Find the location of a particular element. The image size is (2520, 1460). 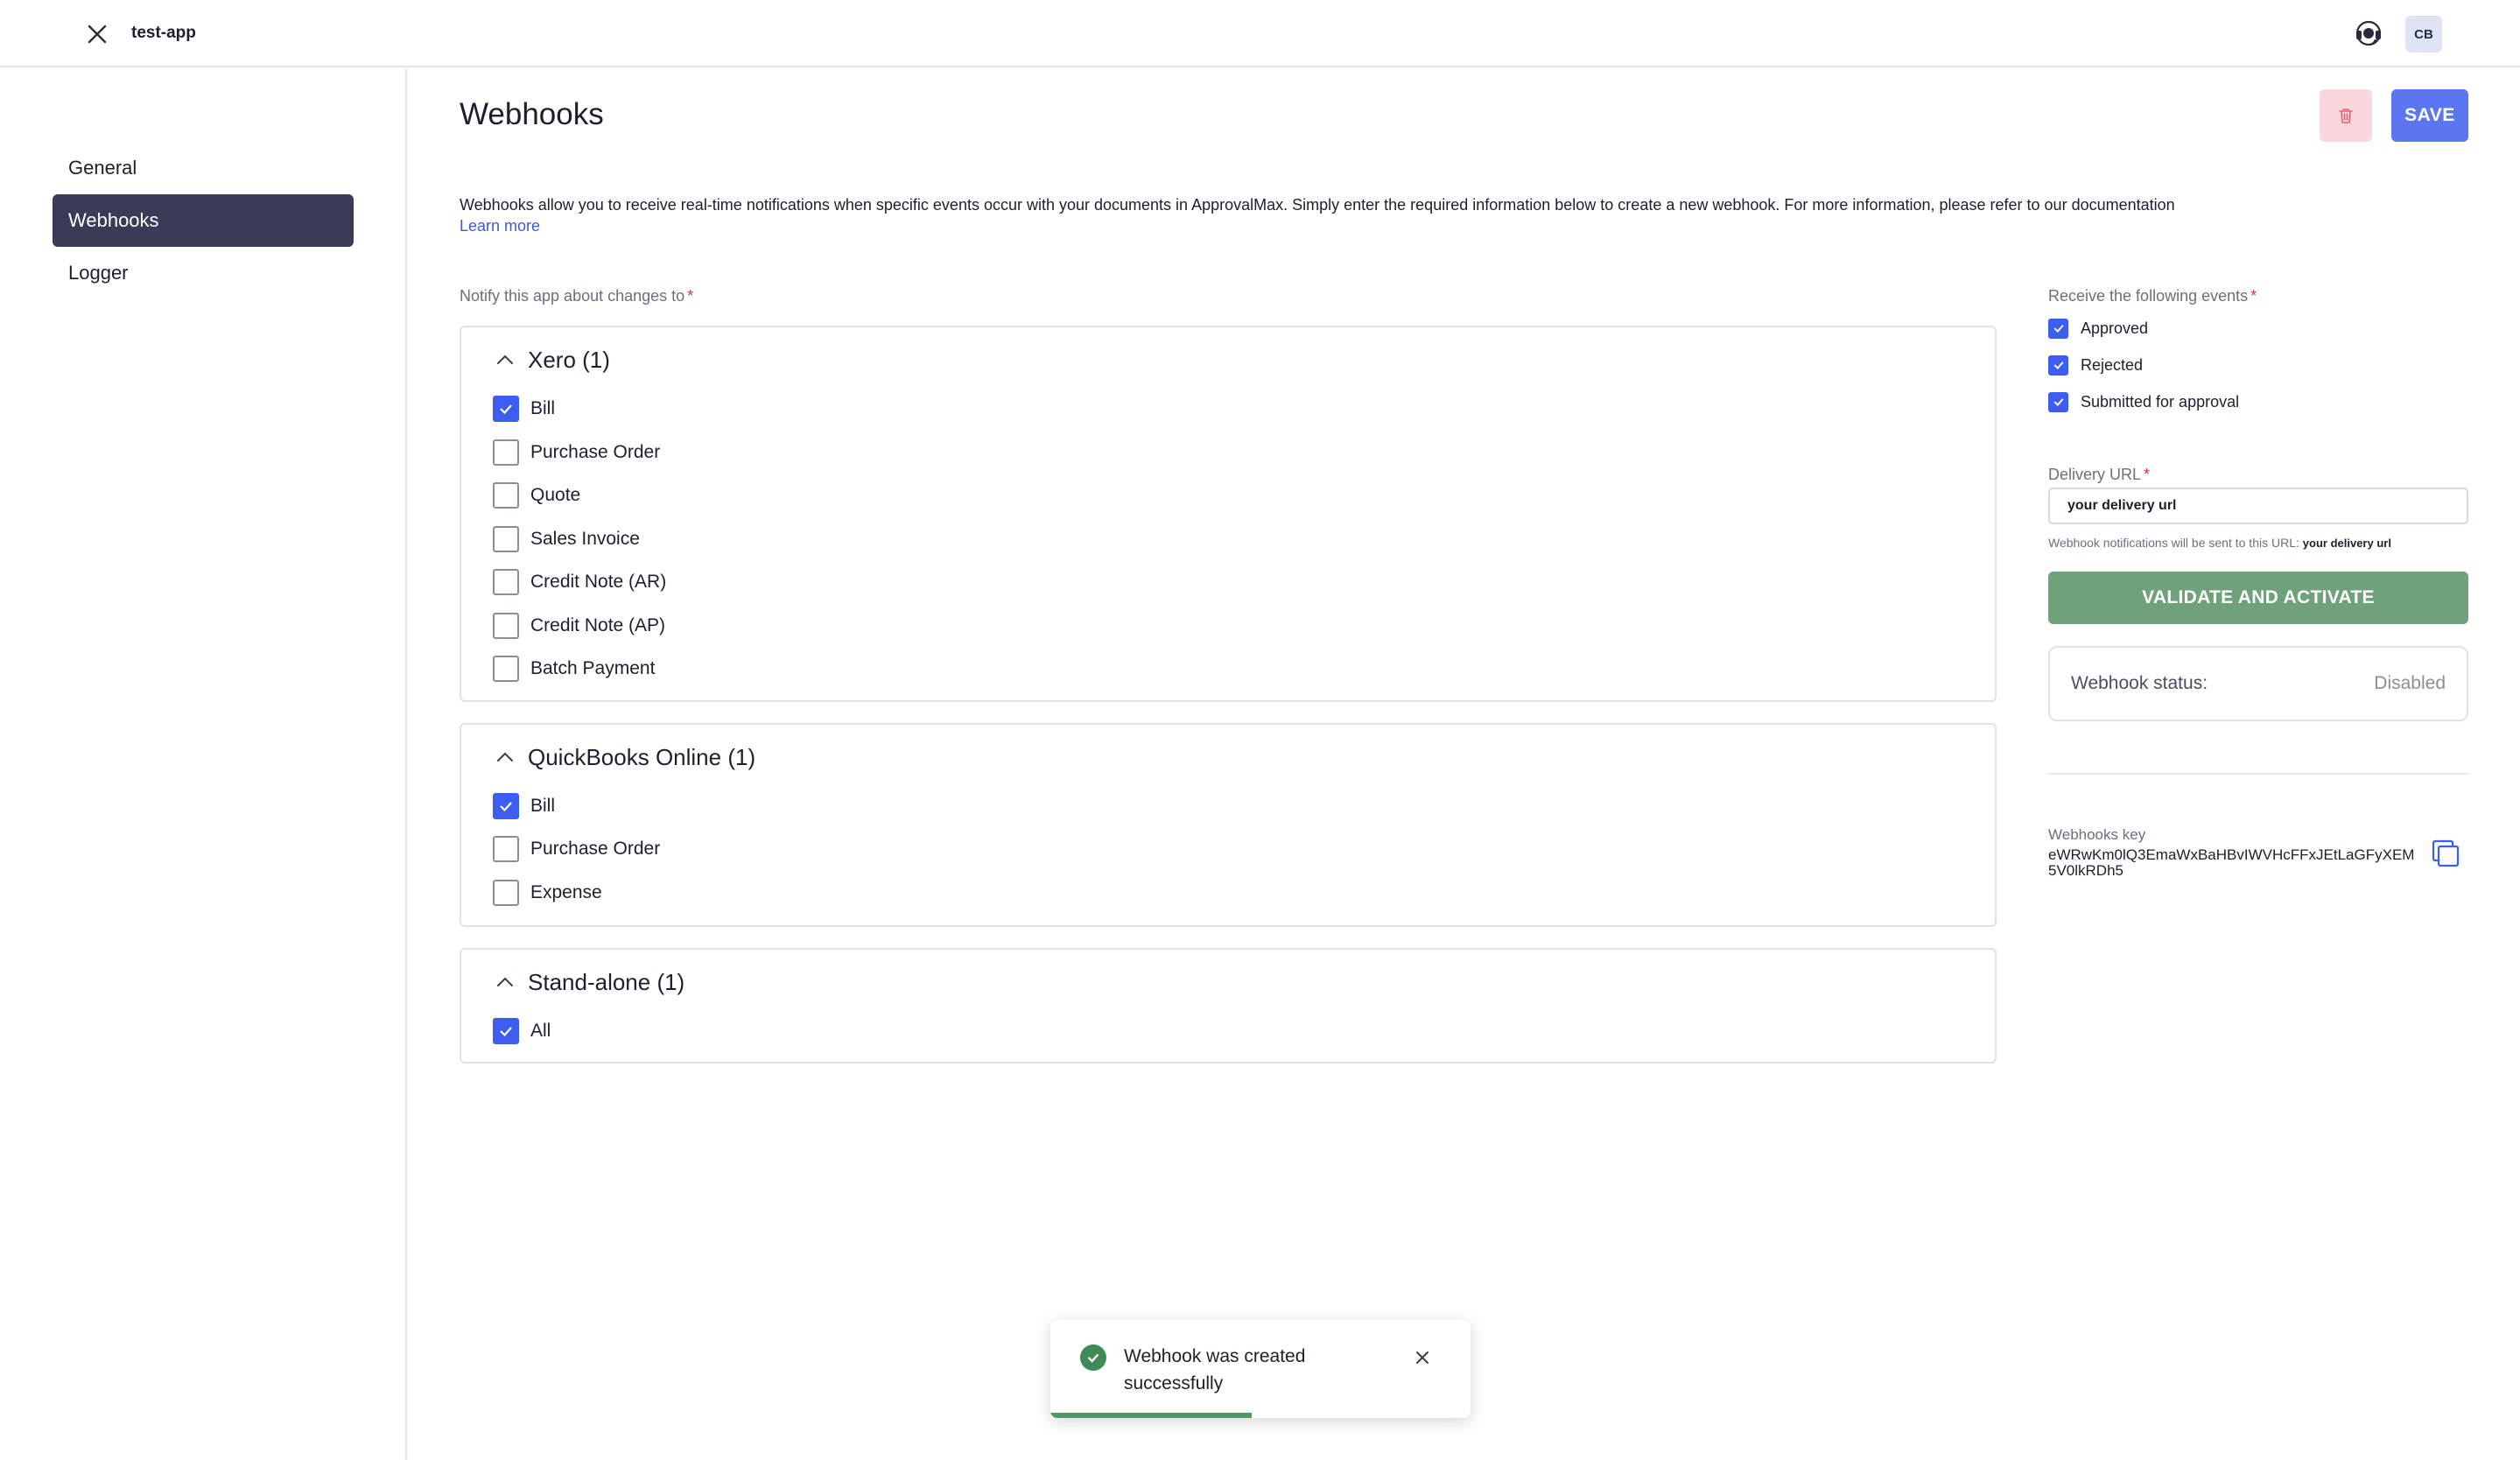

save-button: SAVE is located at coordinates (2429, 115).